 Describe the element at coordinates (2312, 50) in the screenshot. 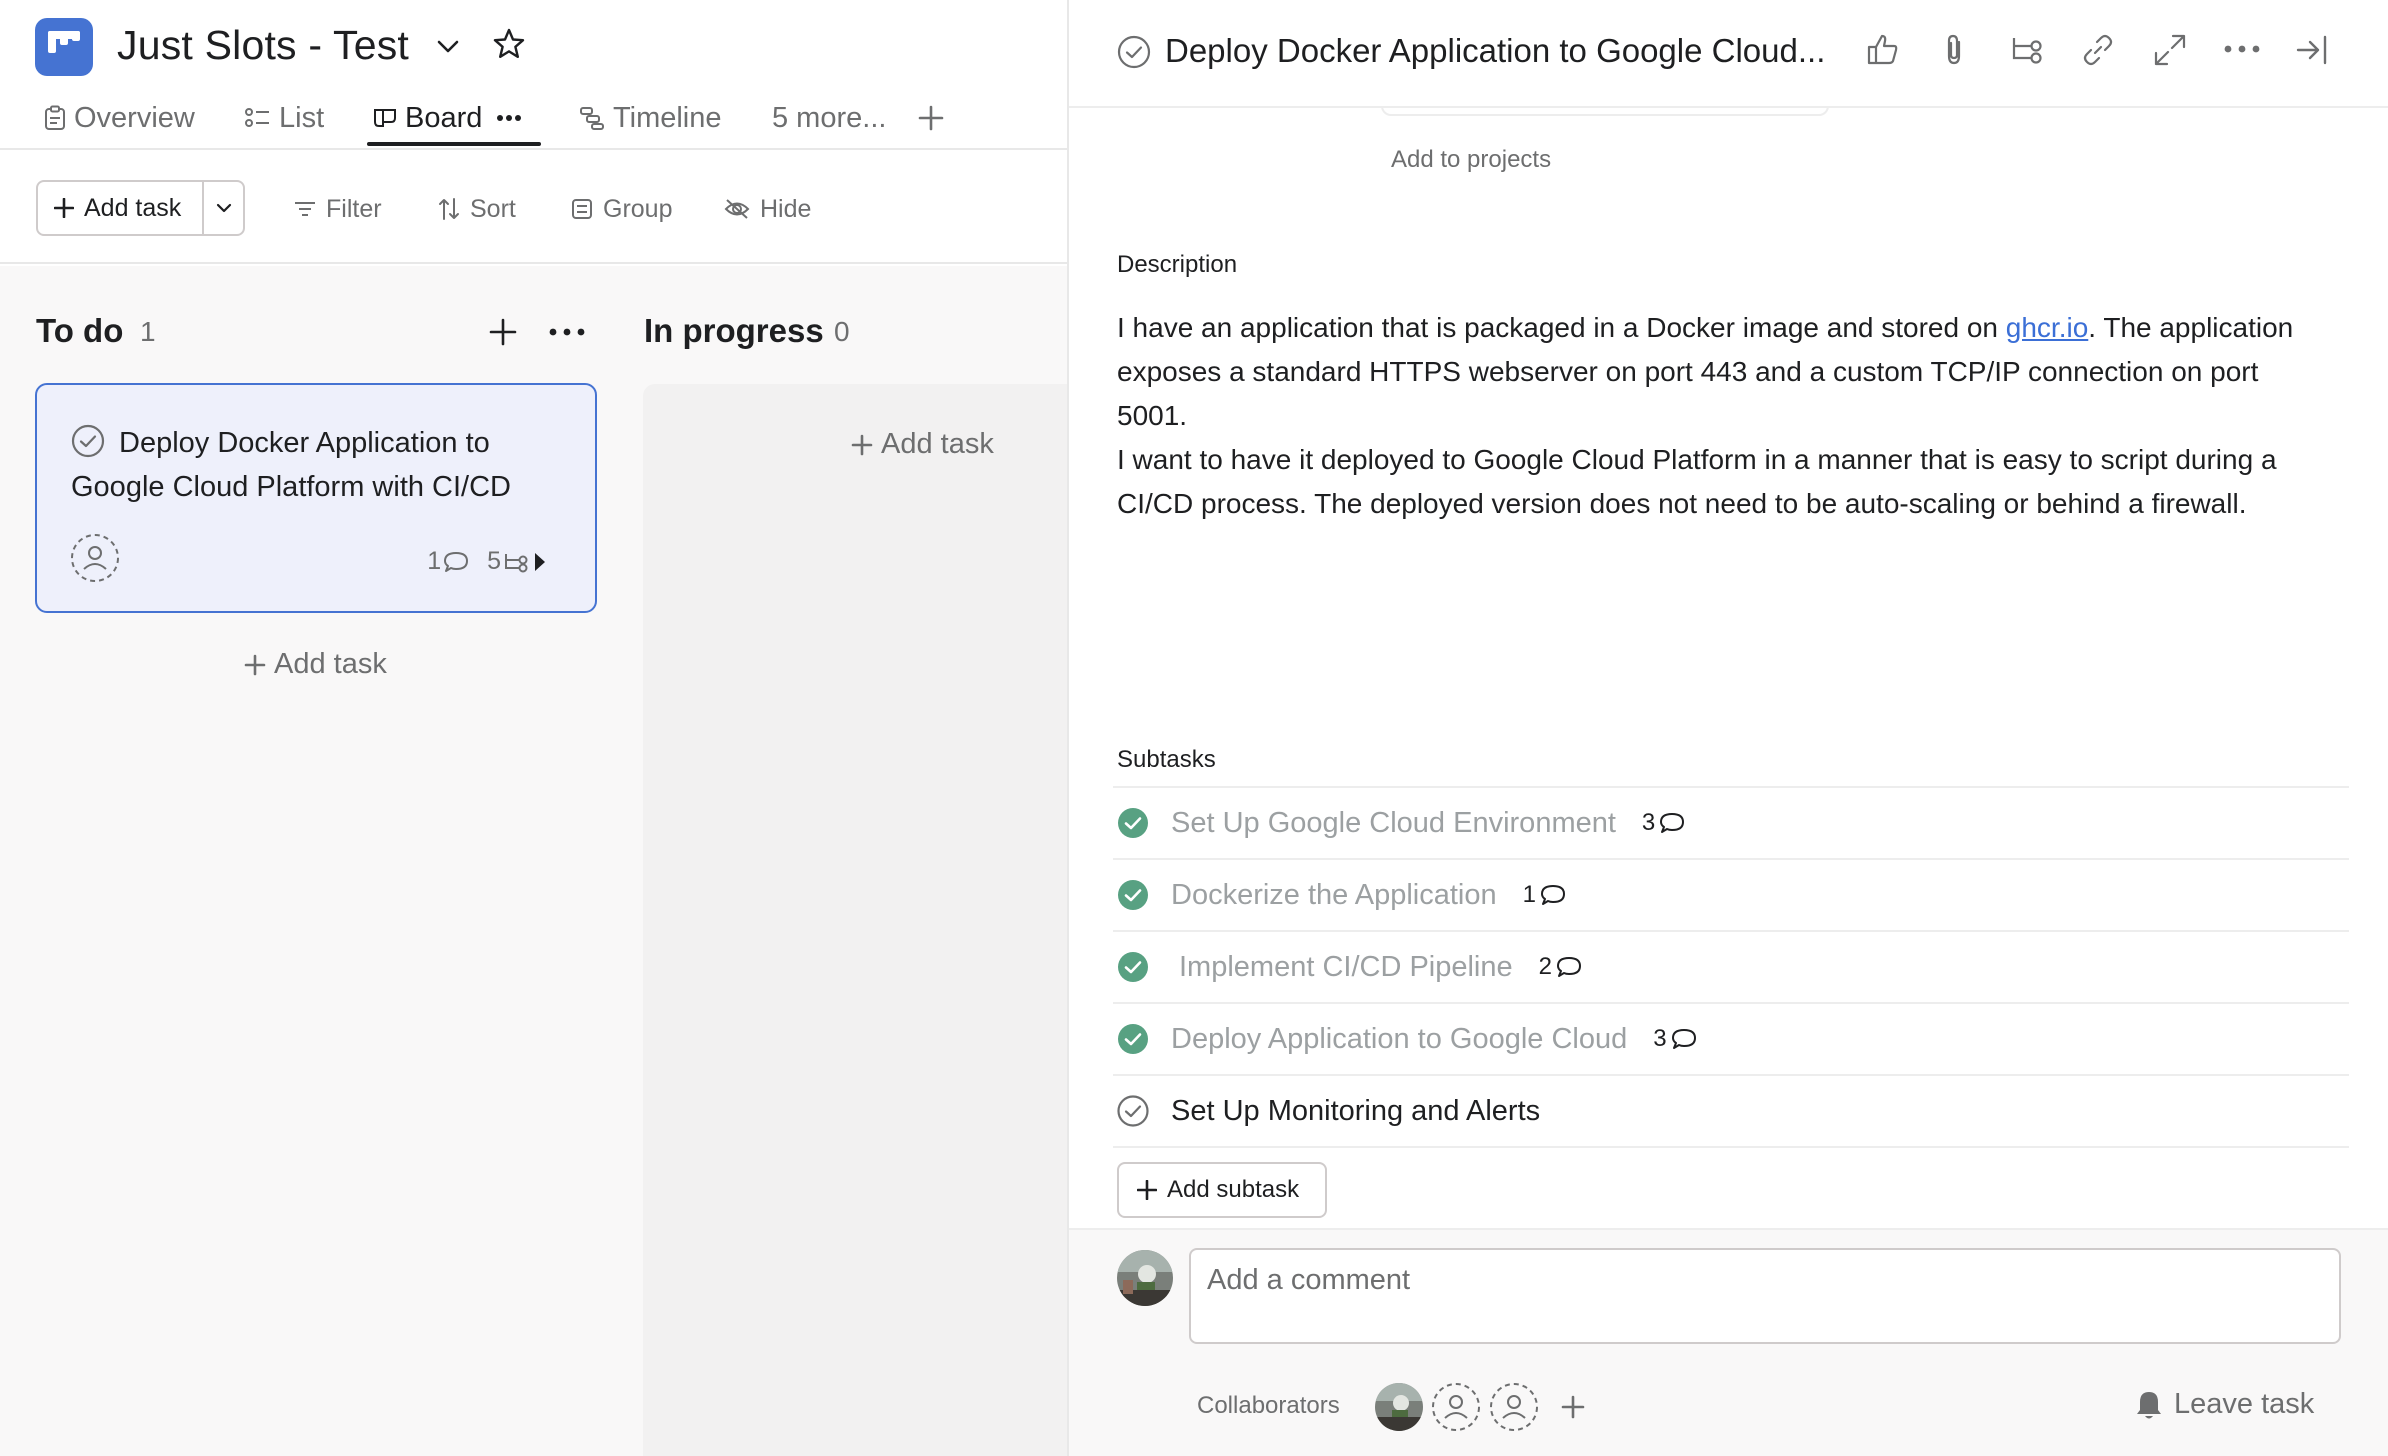

I see `close-pane-icon` at that location.